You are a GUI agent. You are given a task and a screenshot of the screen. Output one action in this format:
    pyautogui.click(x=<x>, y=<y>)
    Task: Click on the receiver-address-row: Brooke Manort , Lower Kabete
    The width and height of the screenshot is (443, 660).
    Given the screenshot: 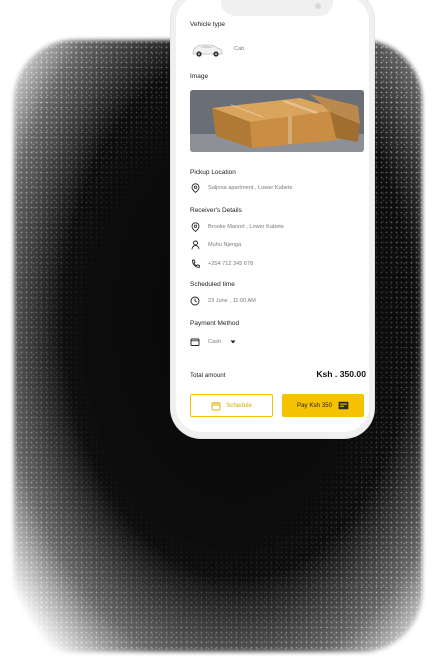 What is the action you would take?
    pyautogui.click(x=278, y=227)
    